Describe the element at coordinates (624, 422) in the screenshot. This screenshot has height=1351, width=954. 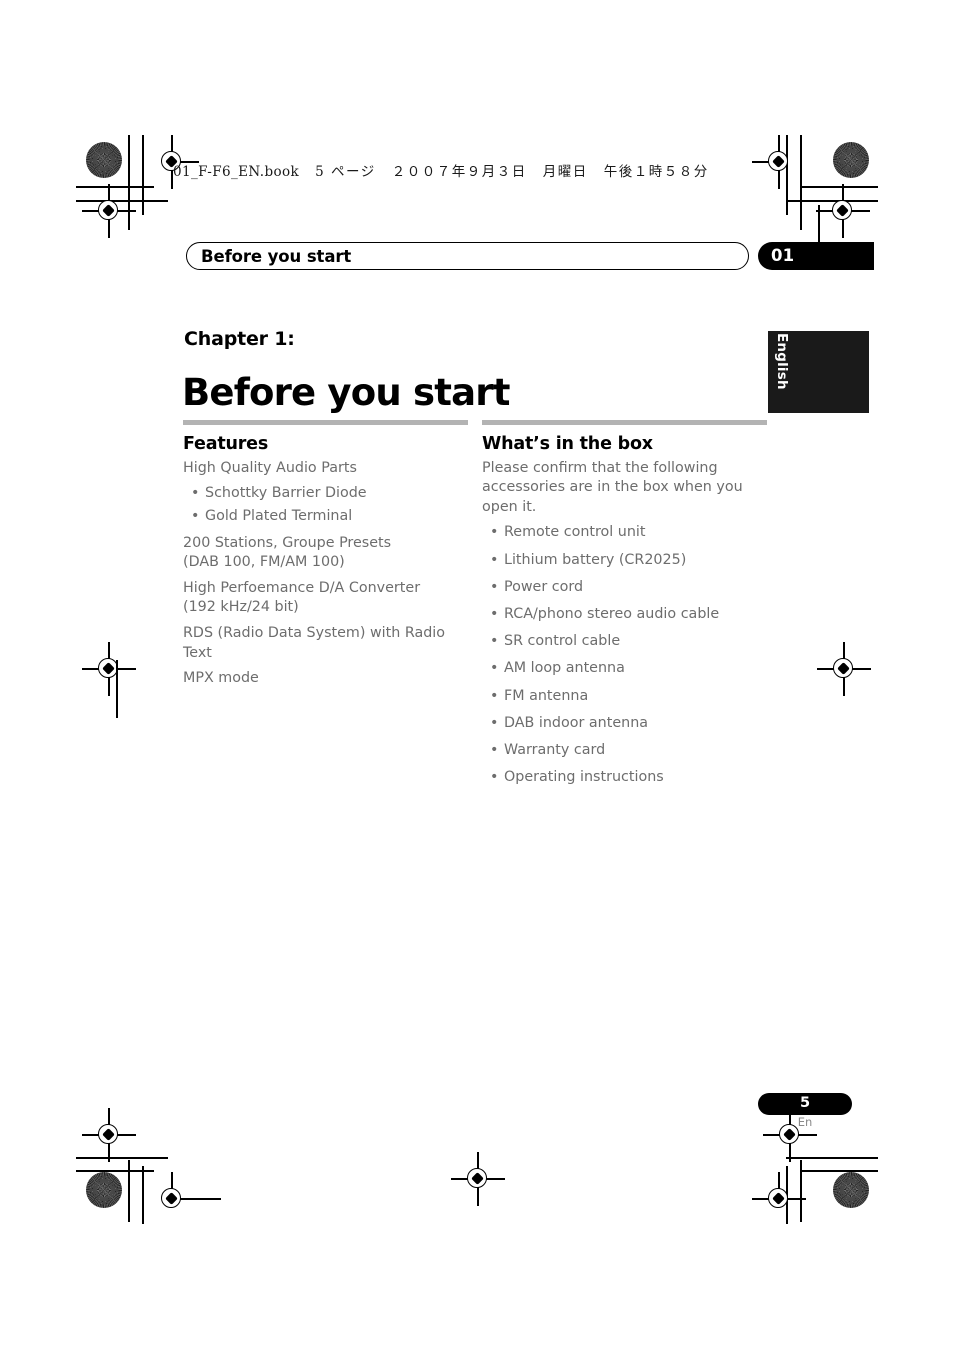
I see `section-rule-whats-in-the-box` at that location.